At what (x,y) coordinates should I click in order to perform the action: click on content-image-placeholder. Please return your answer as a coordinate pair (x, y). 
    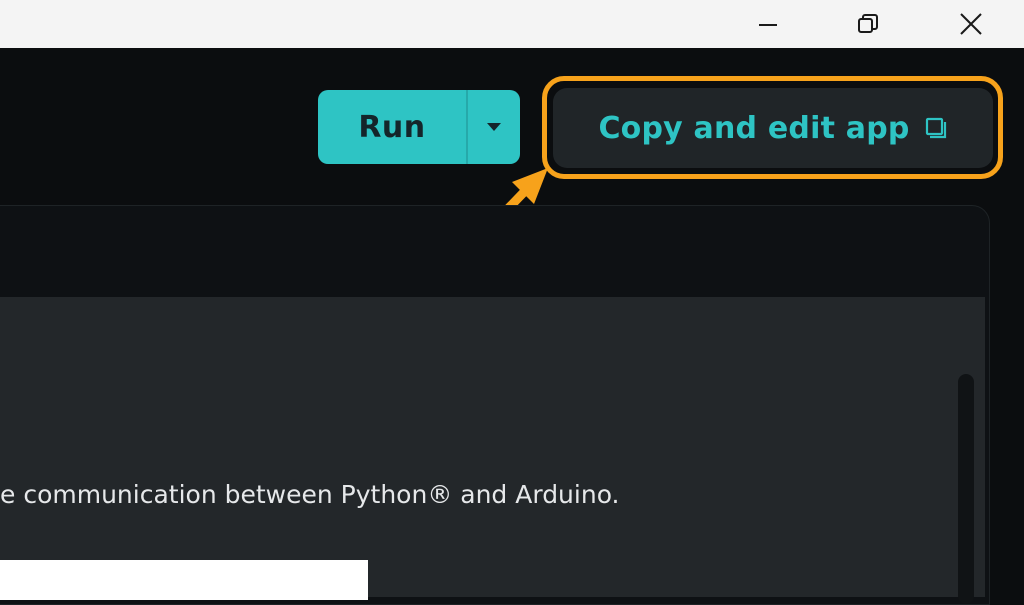
    Looking at the image, I should click on (184, 580).